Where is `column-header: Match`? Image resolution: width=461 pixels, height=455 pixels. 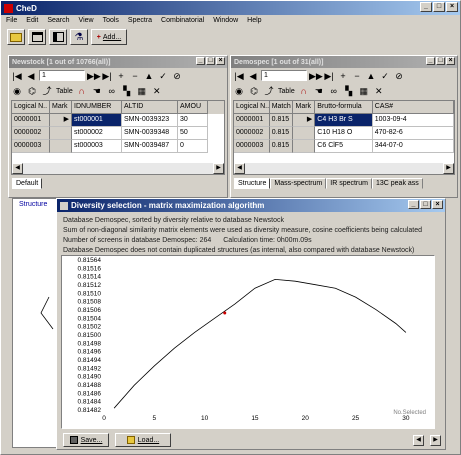
column-header: Match is located at coordinates (281, 107).